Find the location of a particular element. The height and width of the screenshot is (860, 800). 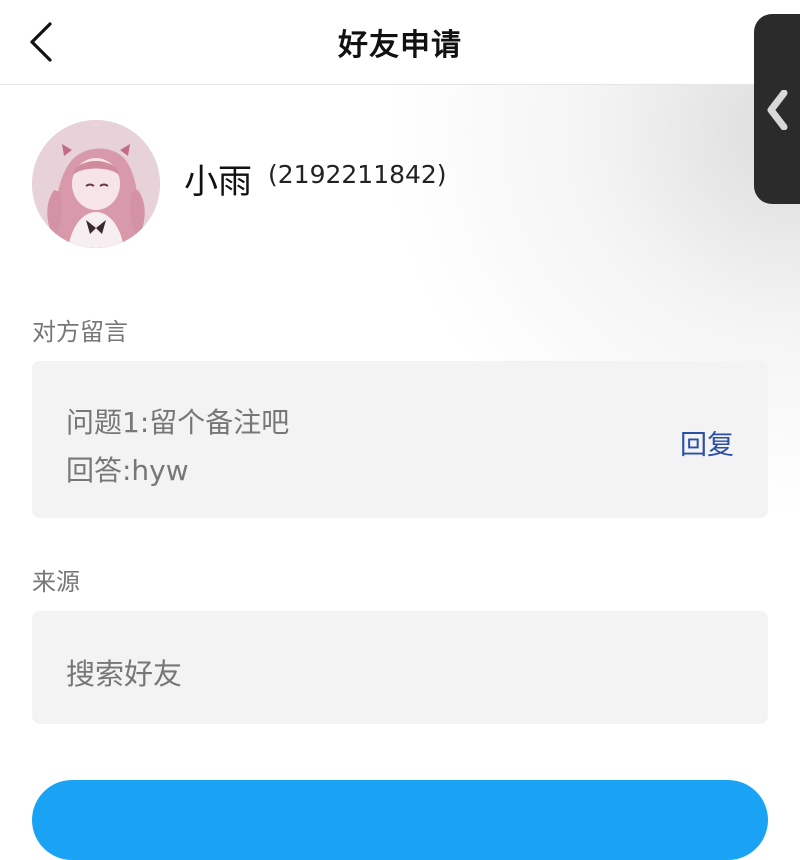

source-section-label: 来源 is located at coordinates (56, 582).